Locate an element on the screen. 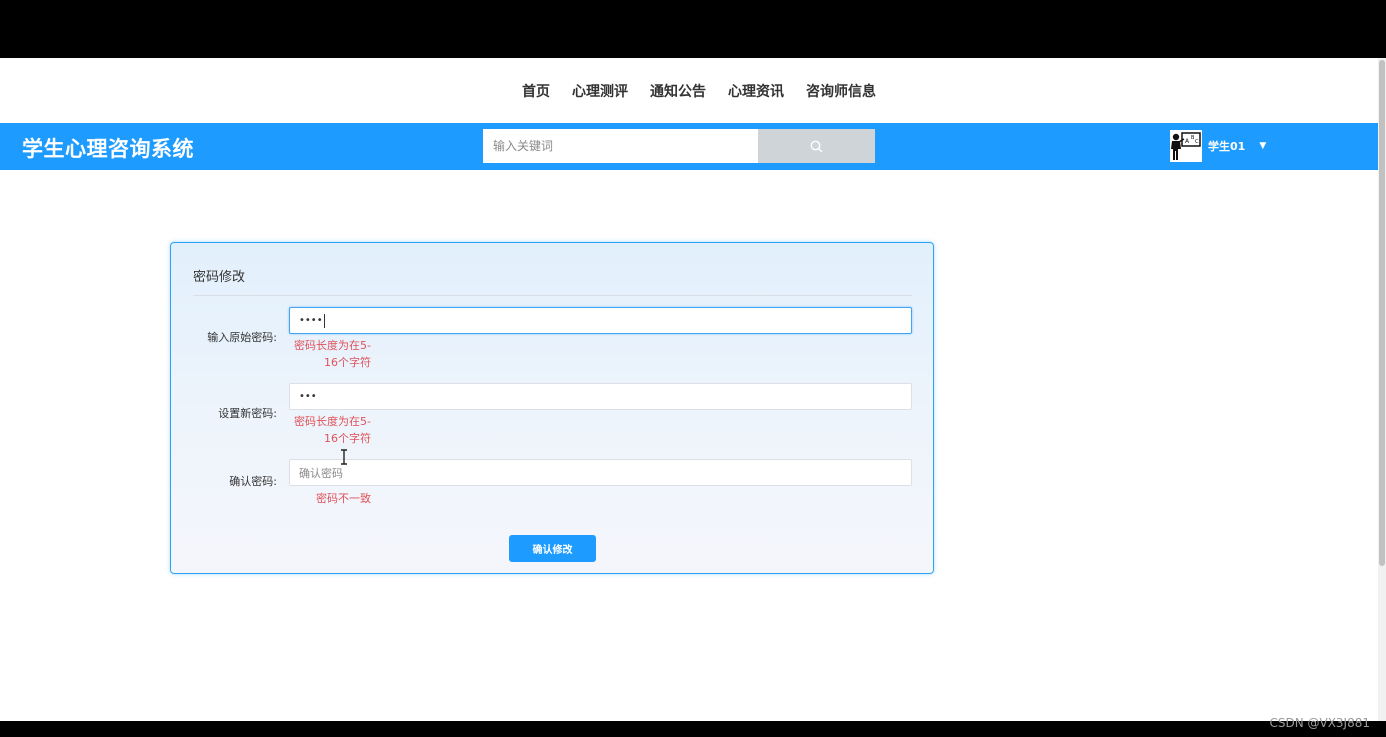  text-cursor-icon is located at coordinates (344, 457).